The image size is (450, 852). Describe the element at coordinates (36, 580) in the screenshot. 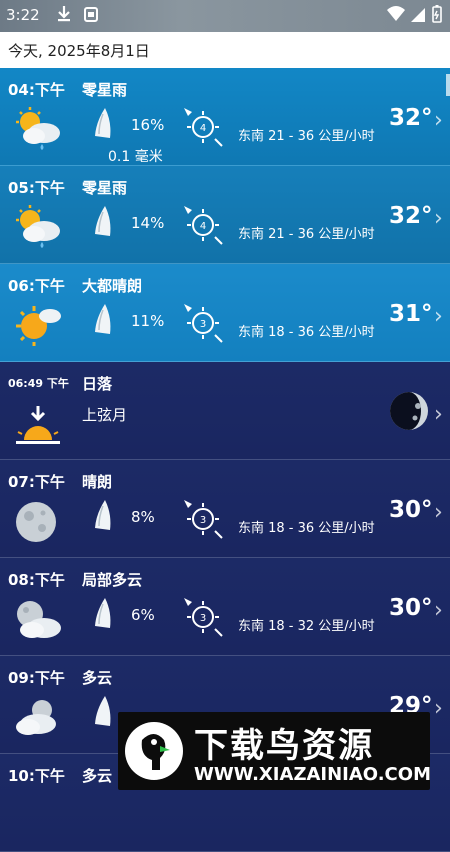

I see `hour-label: 08:下午` at that location.